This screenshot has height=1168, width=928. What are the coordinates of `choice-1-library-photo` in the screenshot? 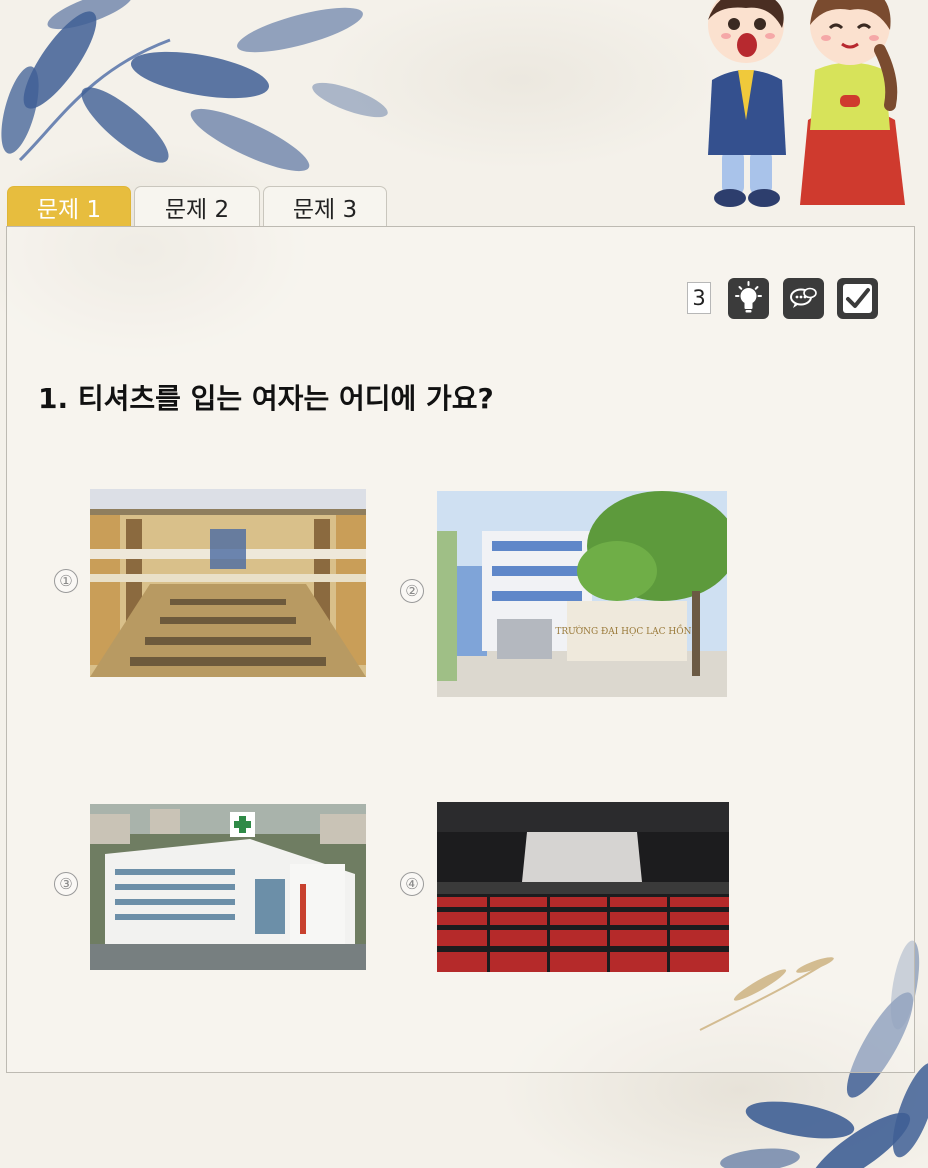 It's located at (228, 583).